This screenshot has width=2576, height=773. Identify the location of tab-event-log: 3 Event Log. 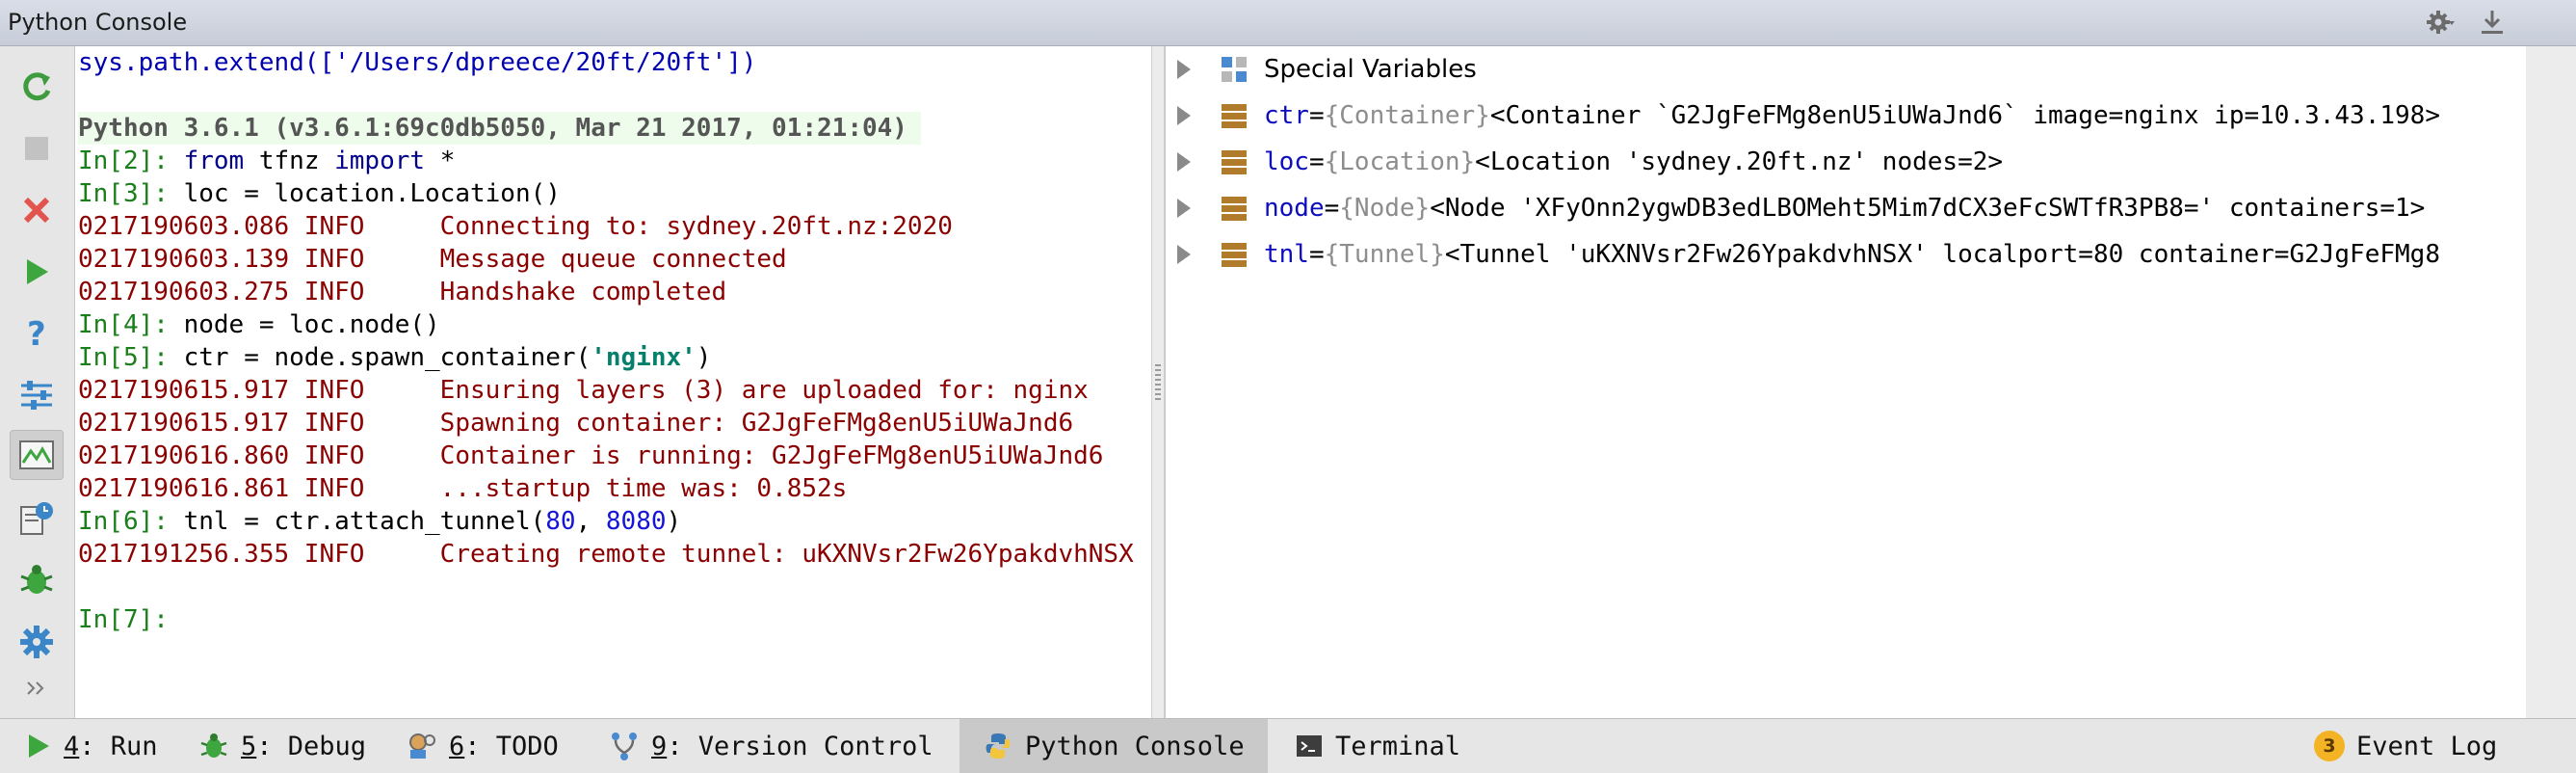
(2406, 746).